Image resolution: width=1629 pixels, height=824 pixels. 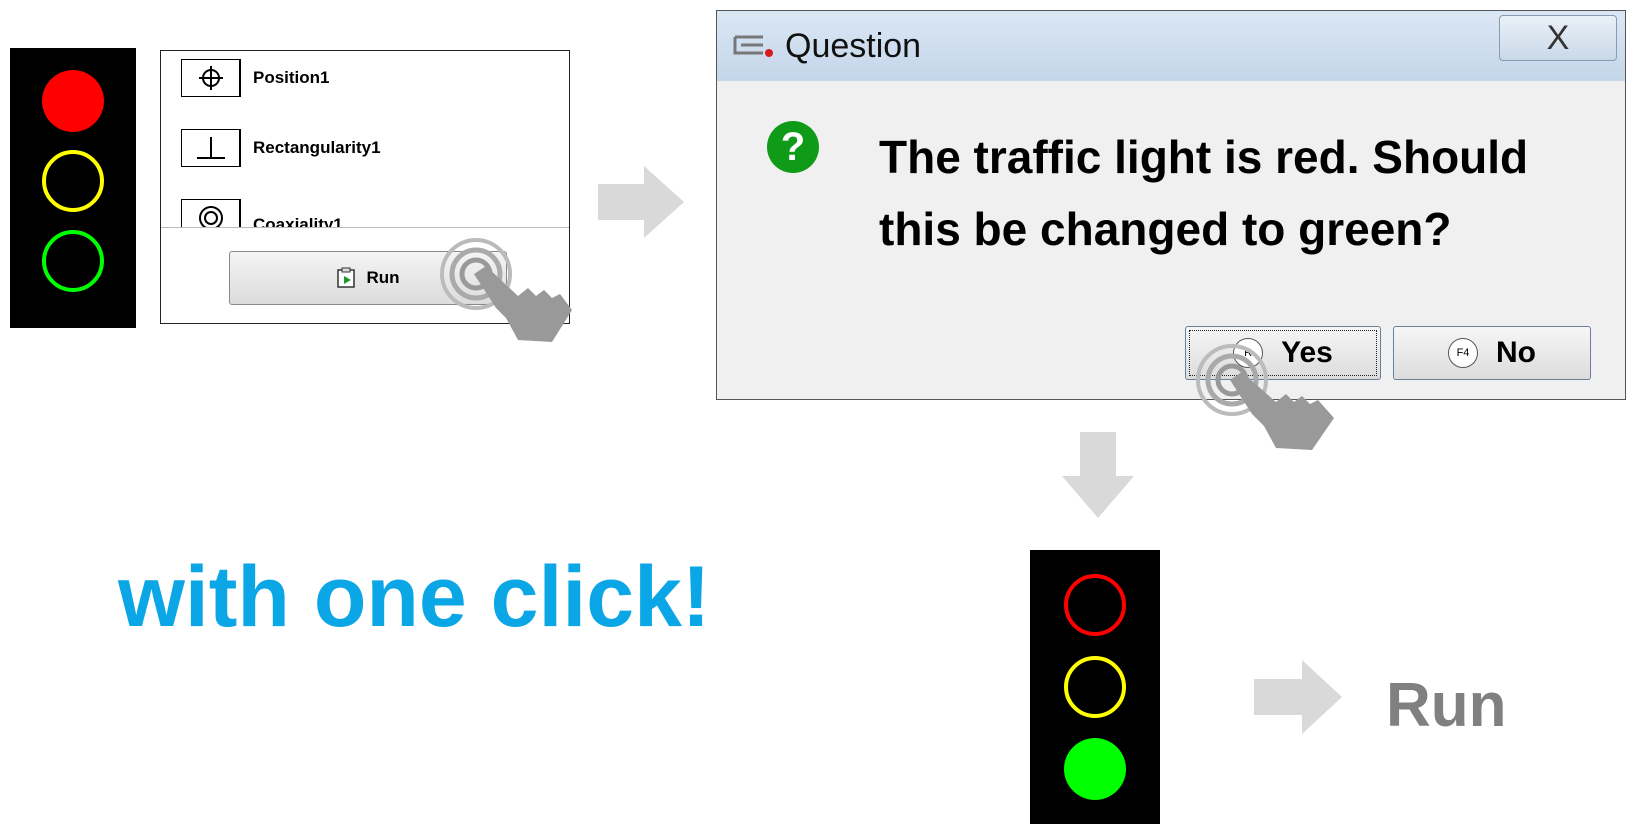 I want to click on run-program-icon, so click(x=346, y=277).